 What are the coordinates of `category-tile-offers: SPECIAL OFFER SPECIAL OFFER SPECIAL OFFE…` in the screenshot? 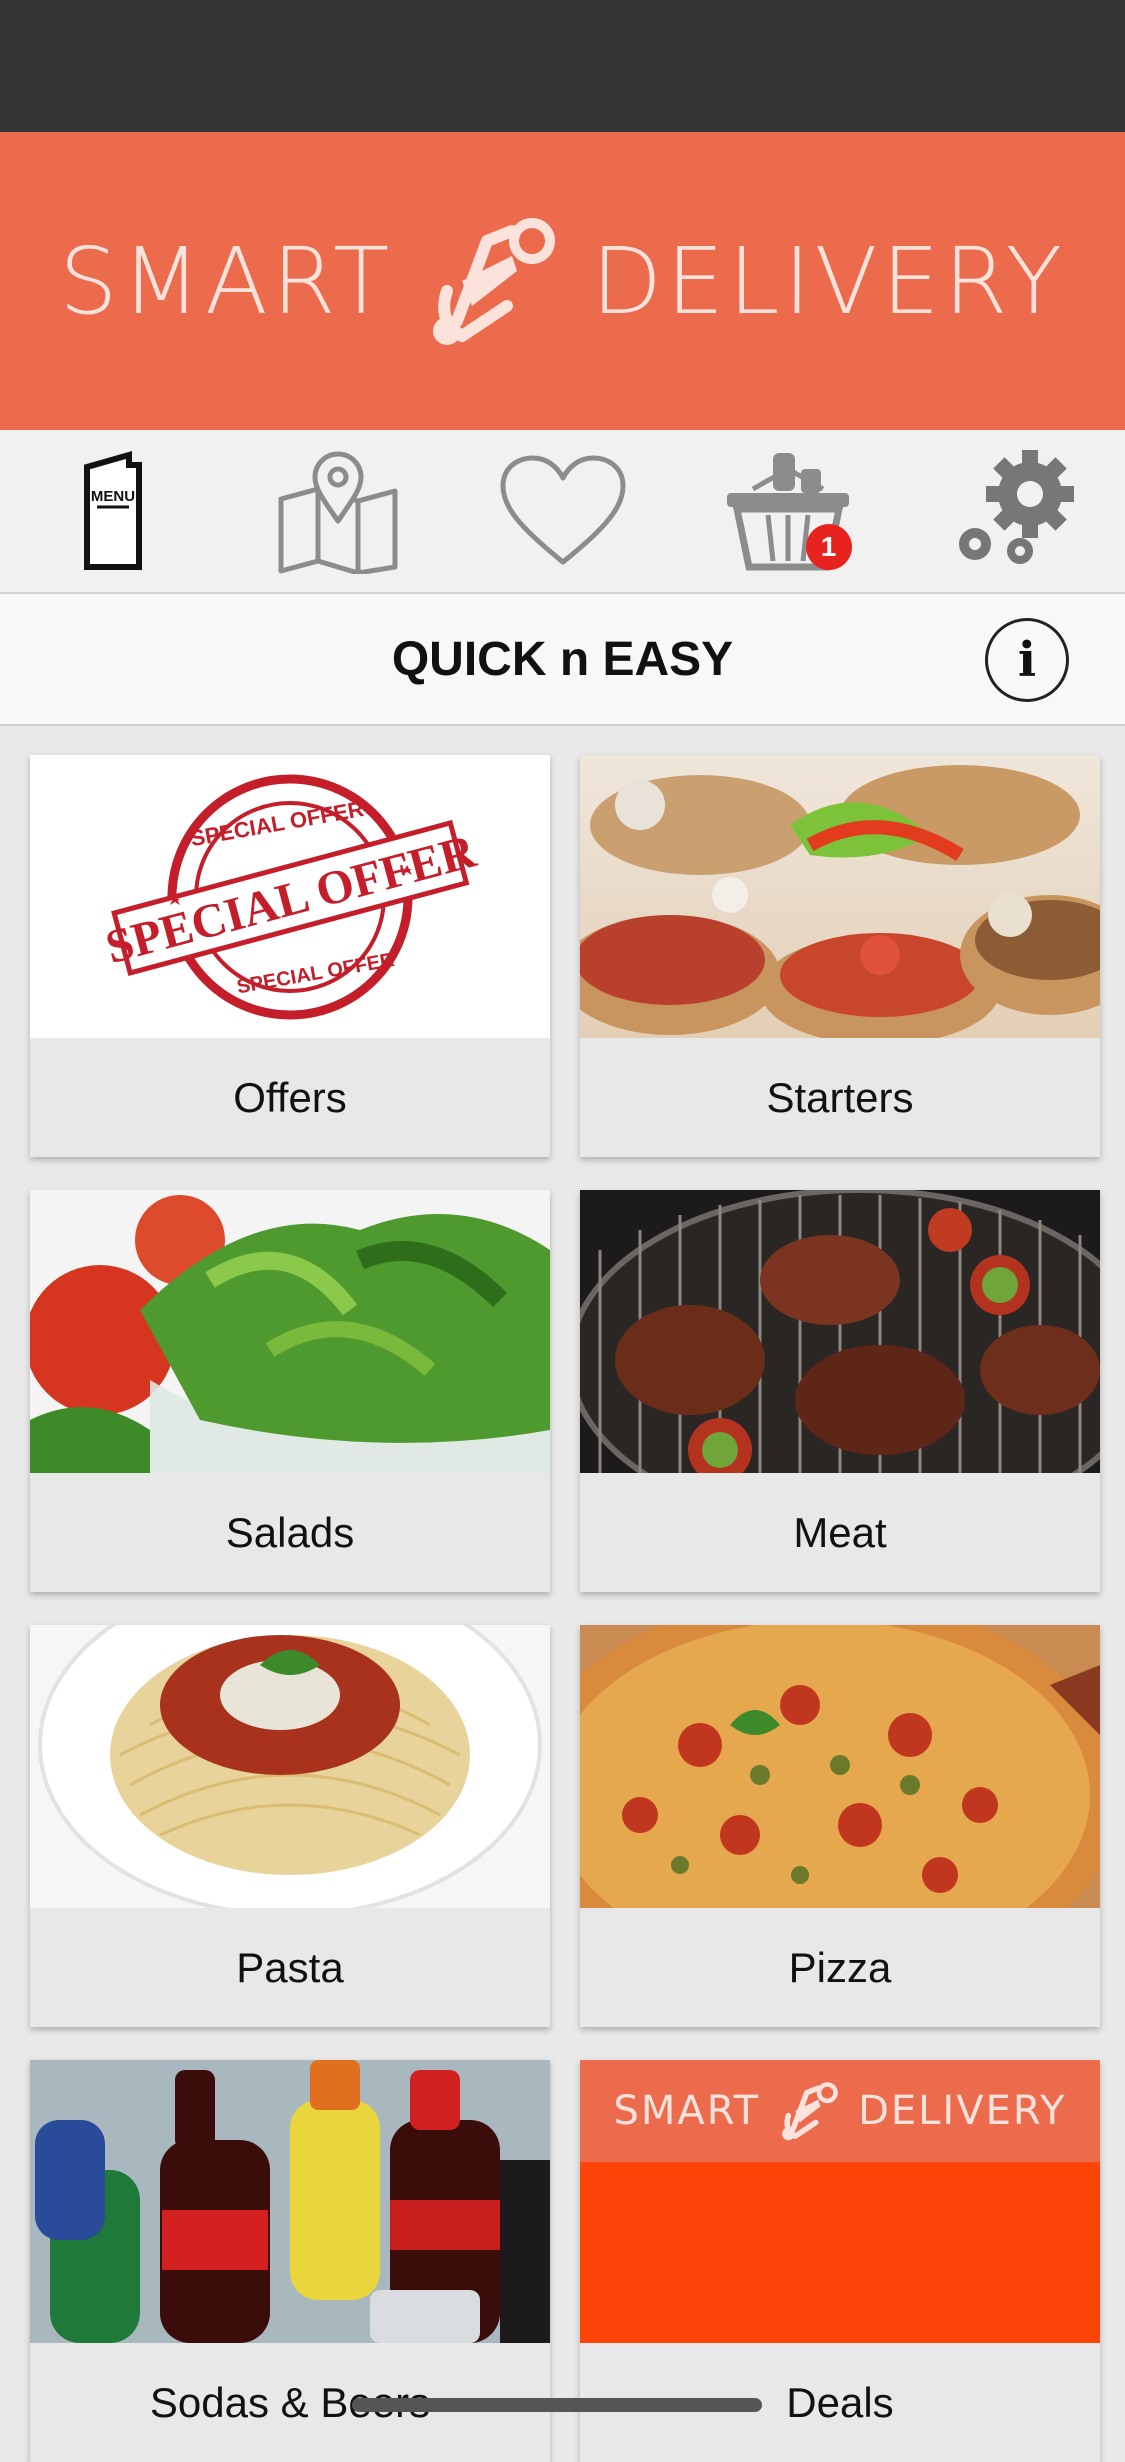 It's located at (290, 956).